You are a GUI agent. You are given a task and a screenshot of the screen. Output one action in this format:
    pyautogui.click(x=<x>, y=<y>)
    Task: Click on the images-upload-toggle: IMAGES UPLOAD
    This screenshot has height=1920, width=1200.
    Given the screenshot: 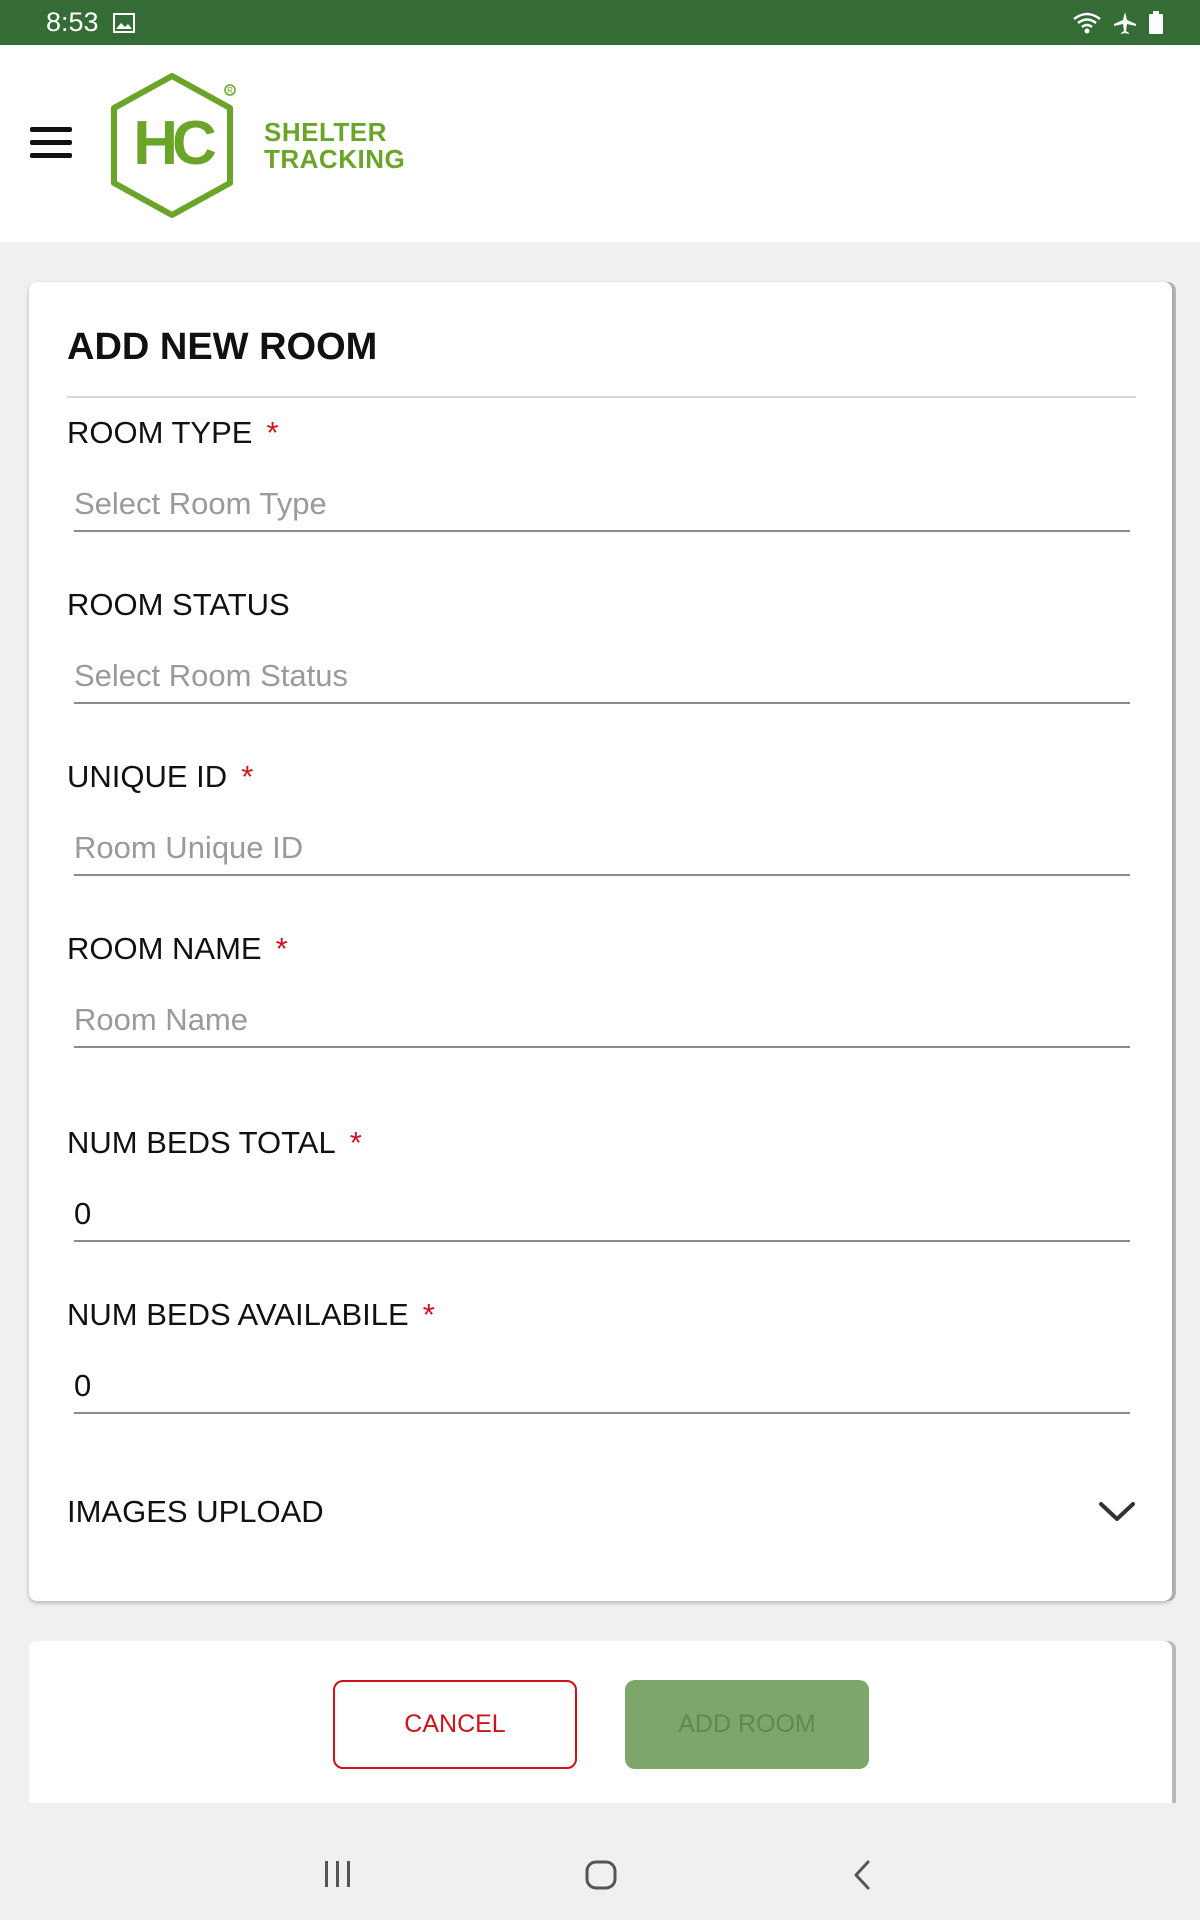 What is the action you would take?
    pyautogui.click(x=602, y=1512)
    